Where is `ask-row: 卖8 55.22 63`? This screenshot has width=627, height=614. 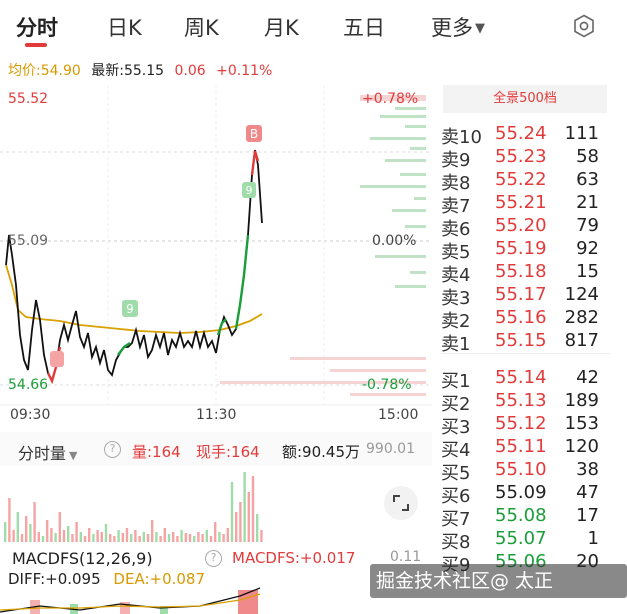
ask-row: 卖8 55.22 63 is located at coordinates (531, 181).